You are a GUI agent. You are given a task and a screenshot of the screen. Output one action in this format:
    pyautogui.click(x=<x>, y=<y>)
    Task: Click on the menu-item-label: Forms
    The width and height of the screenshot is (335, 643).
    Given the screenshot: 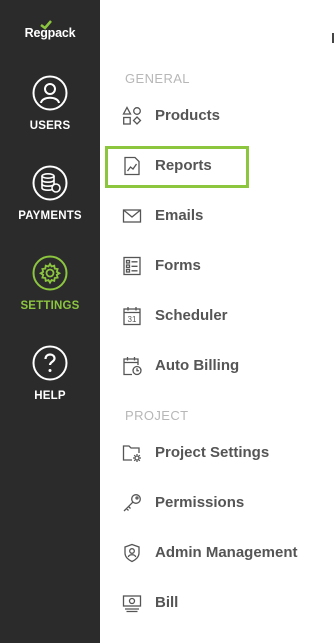 What is the action you would take?
    pyautogui.click(x=178, y=265)
    